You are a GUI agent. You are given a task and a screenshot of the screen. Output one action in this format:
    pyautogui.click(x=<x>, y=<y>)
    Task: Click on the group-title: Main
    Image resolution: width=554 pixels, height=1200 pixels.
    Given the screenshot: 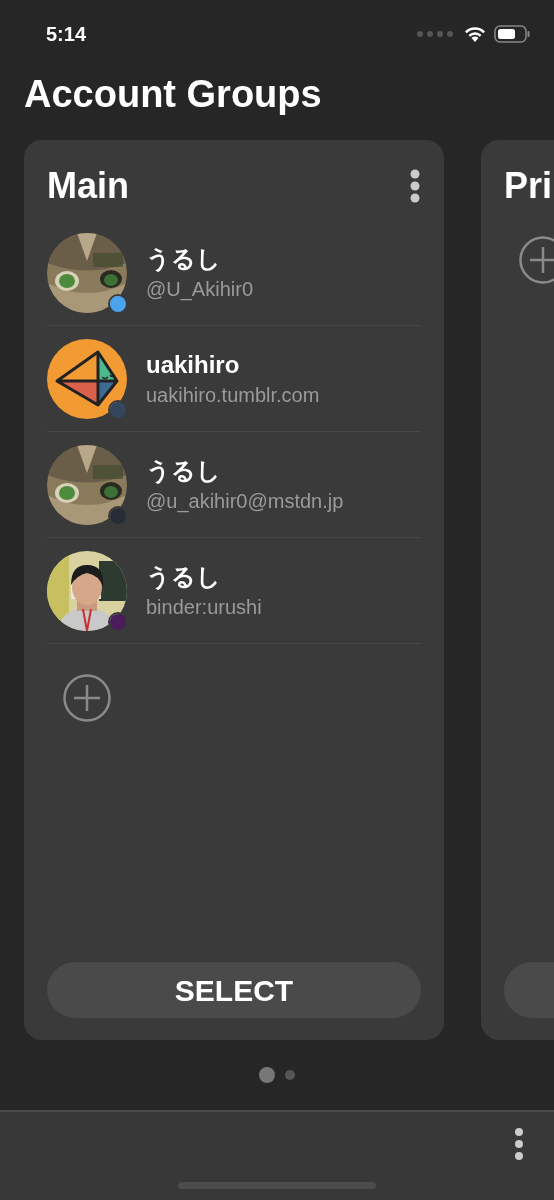 What is the action you would take?
    pyautogui.click(x=88, y=186)
    